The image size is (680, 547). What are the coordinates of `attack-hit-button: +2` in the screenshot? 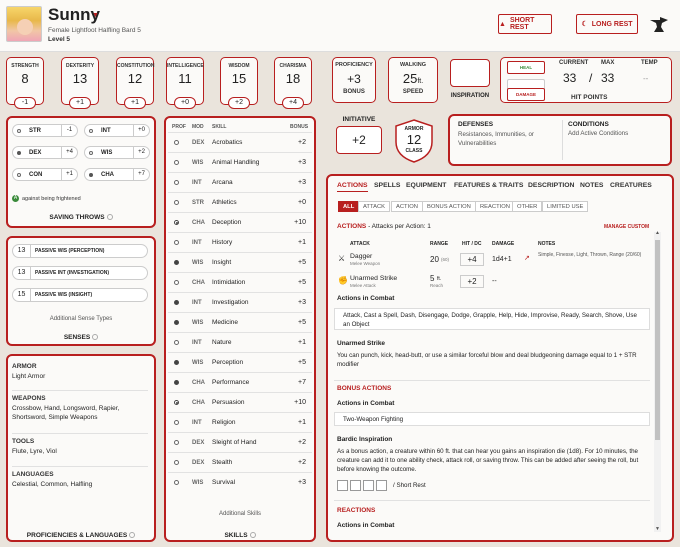 It's located at (472, 281).